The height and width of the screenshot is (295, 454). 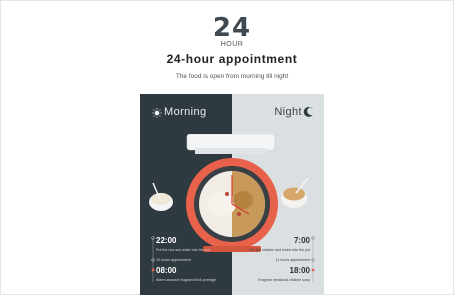 What do you see at coordinates (284, 280) in the screenshot?
I see `night-ready-desc: Fragrant medicinal chicken soup` at bounding box center [284, 280].